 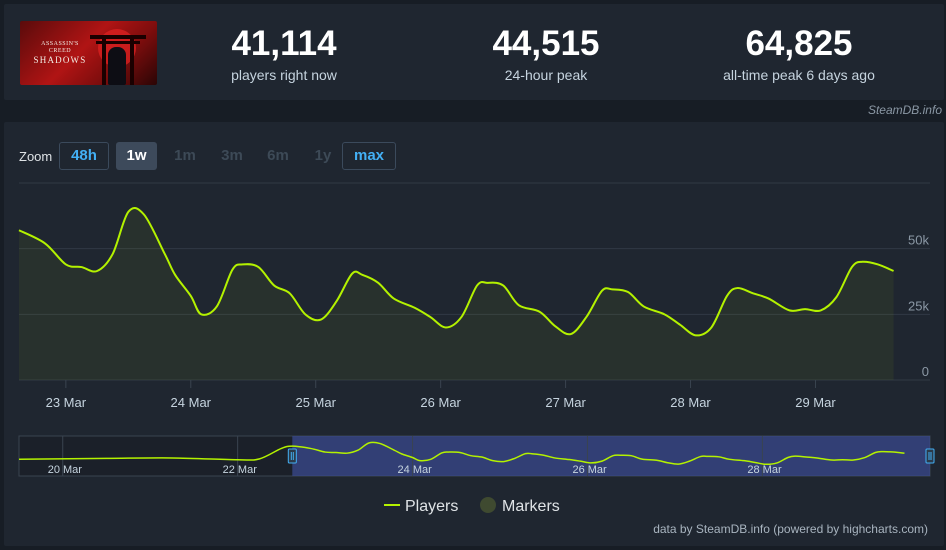 What do you see at coordinates (815, 402) in the screenshot?
I see `x-tick-label: 29 Mar` at bounding box center [815, 402].